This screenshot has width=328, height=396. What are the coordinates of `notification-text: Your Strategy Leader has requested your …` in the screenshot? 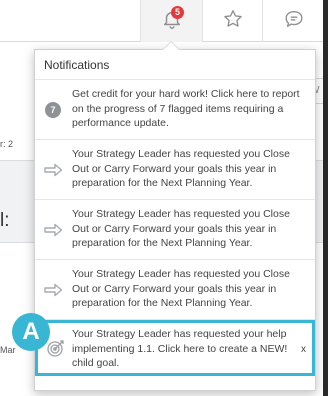 It's located at (180, 348).